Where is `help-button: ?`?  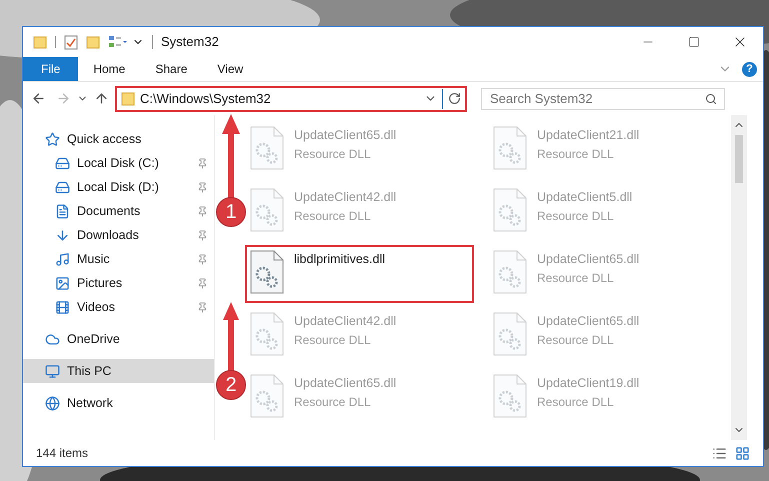 help-button: ? is located at coordinates (749, 69).